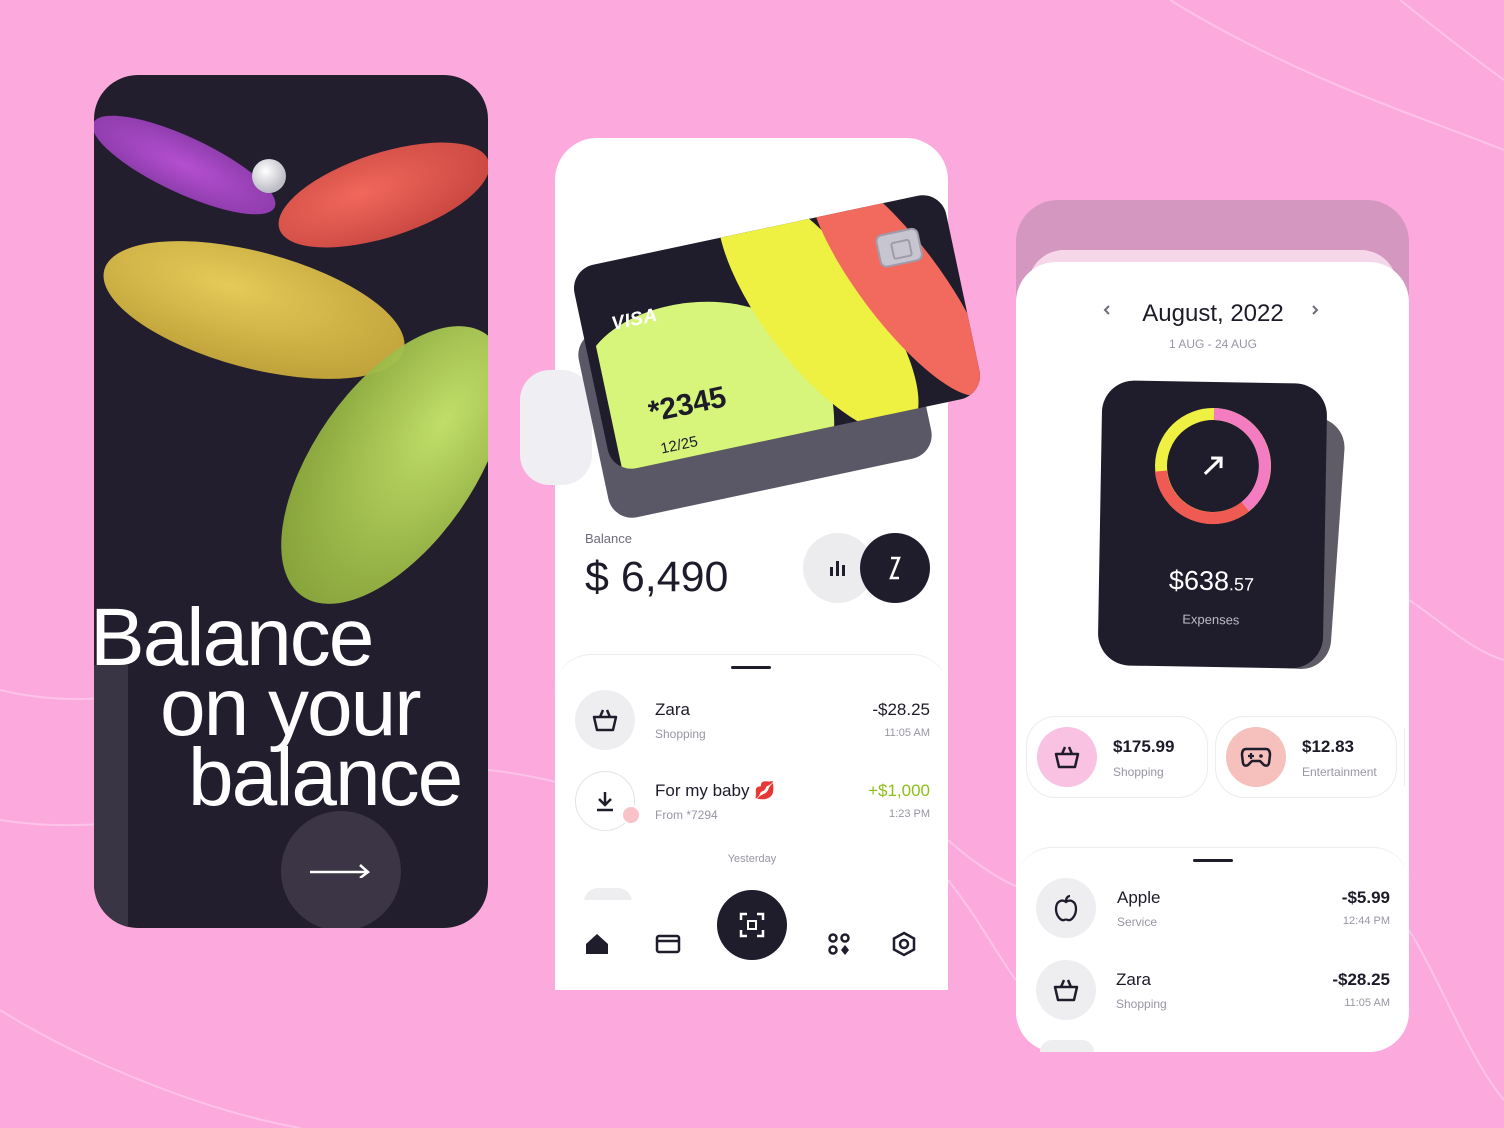  Describe the element at coordinates (1306, 757) in the screenshot. I see `category-chip-entertainment: $12.83 Entertainment` at that location.